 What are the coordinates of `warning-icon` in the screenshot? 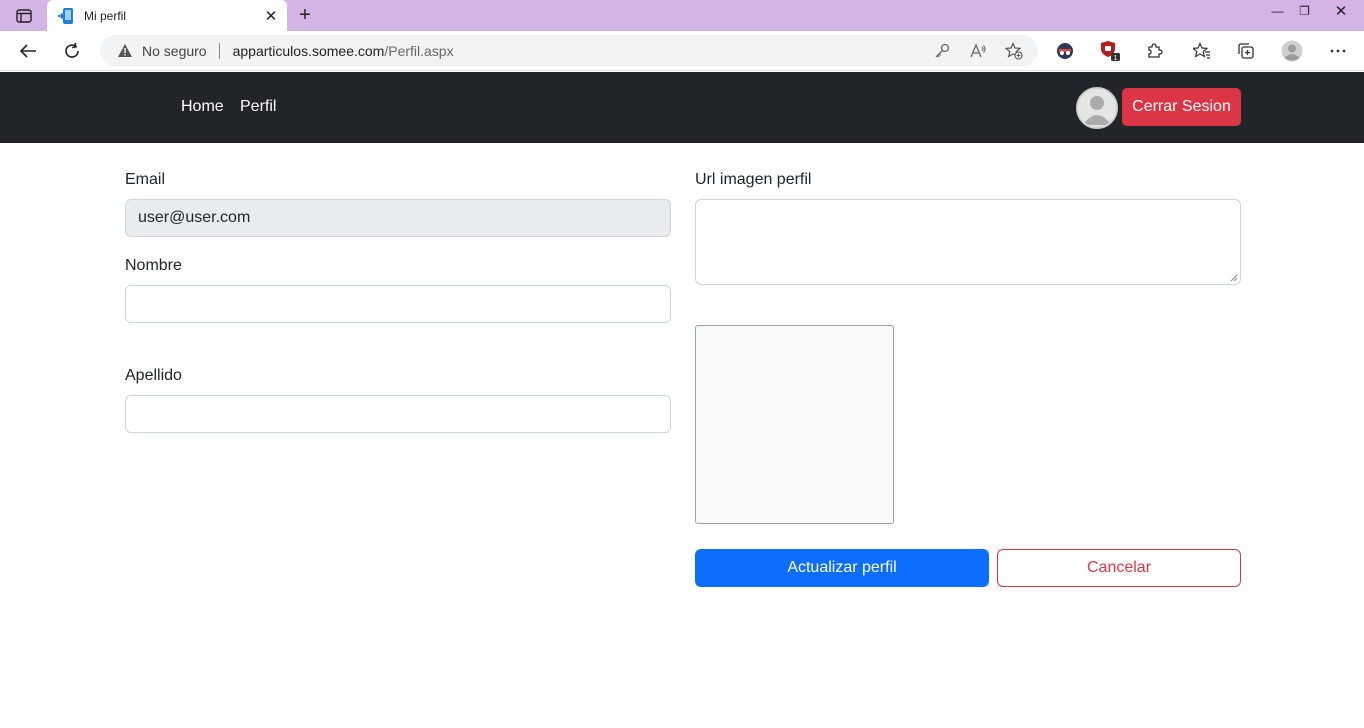 It's located at (125, 51).